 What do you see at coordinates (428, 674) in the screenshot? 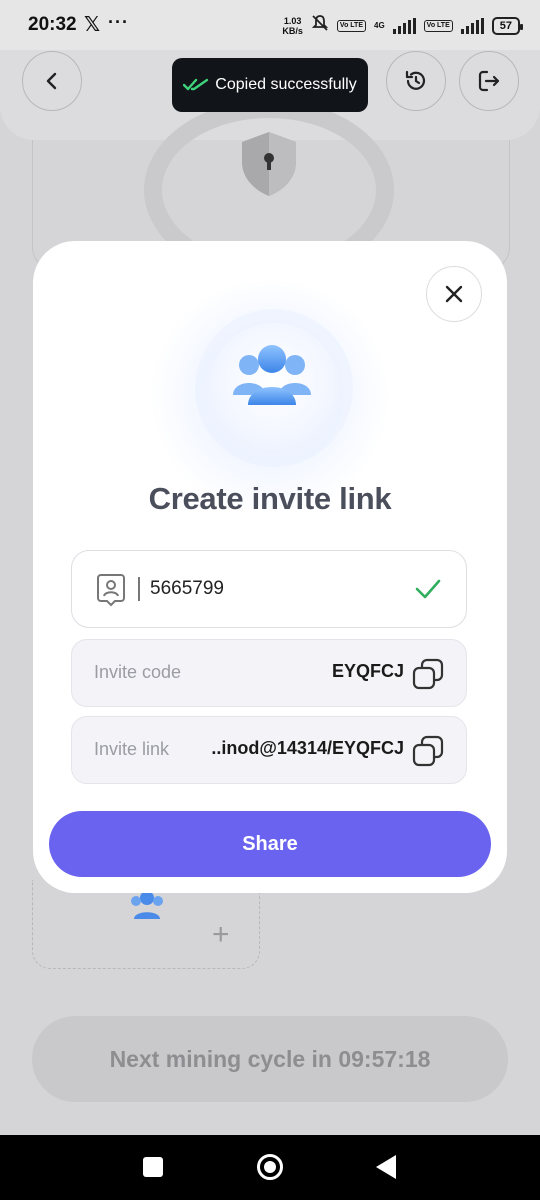
I see `copy-icon` at bounding box center [428, 674].